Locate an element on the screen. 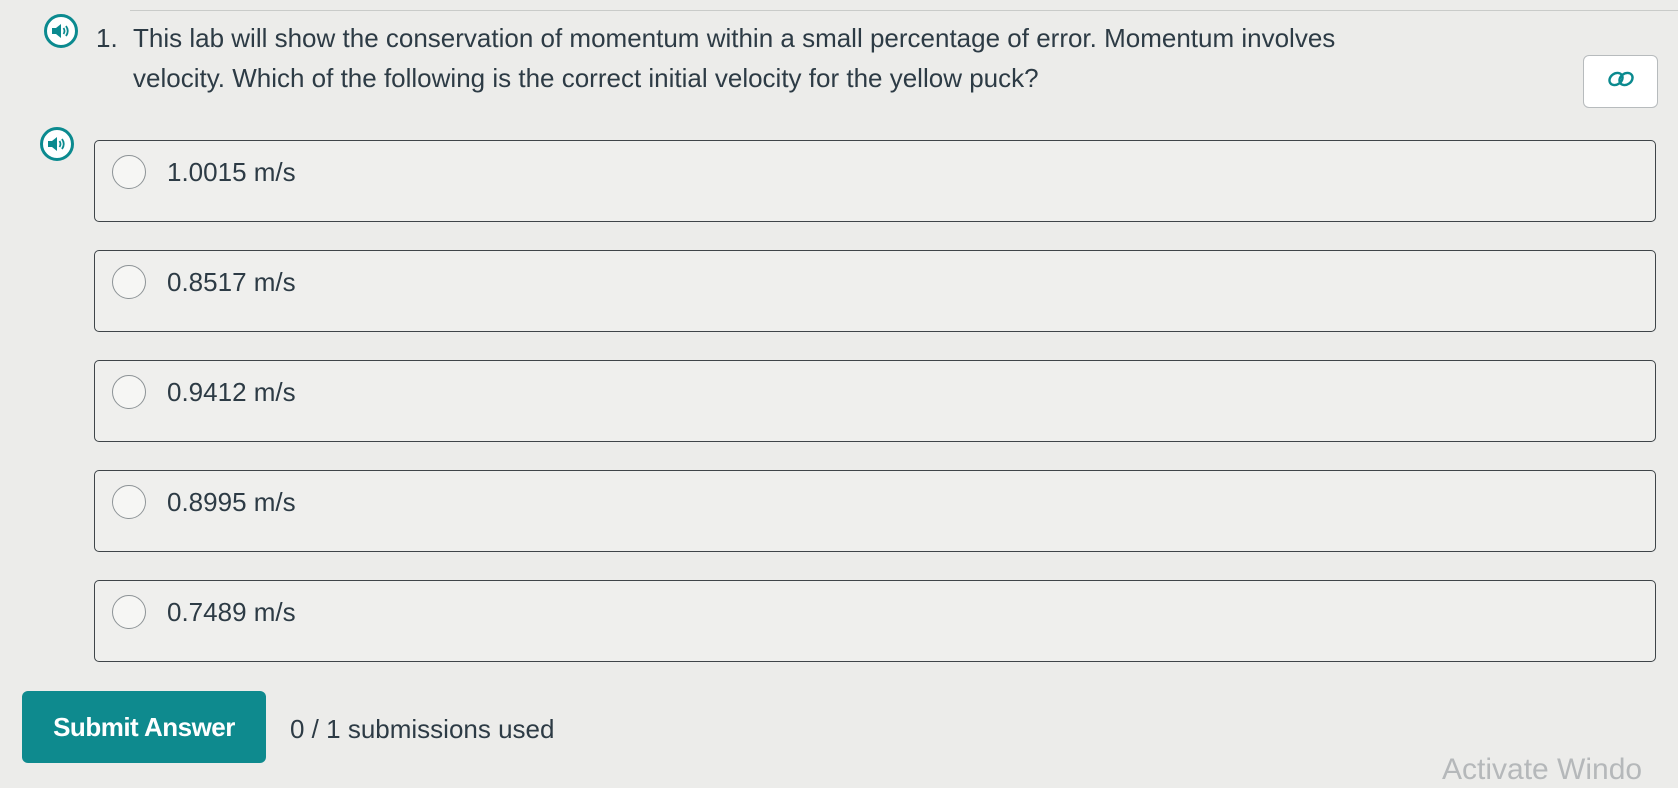  question-number: 1. is located at coordinates (107, 38).